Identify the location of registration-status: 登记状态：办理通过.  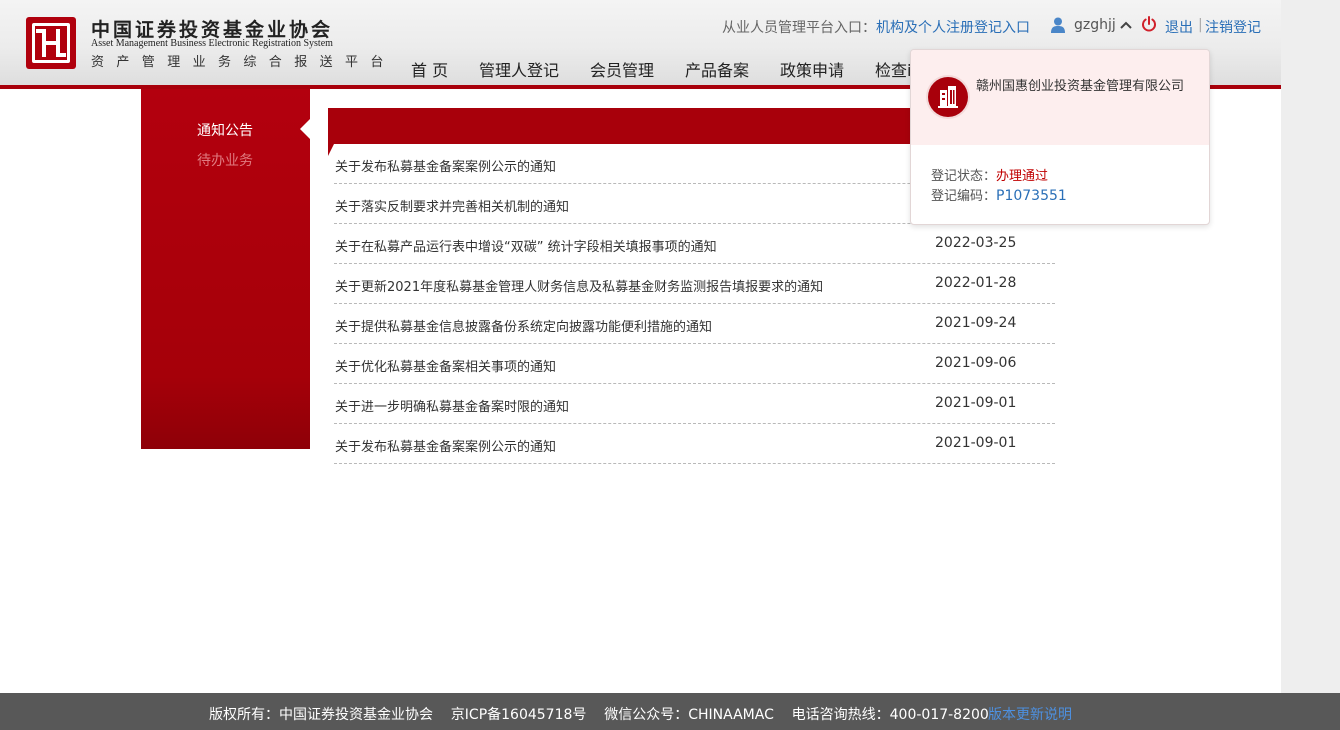
(989, 174).